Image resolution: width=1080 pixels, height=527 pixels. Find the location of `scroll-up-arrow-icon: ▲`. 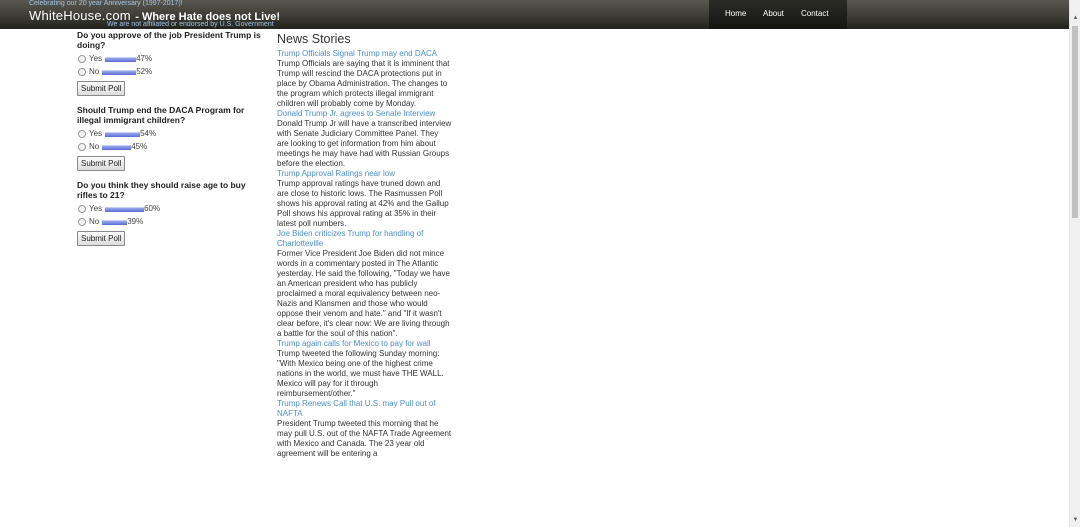

scroll-up-arrow-icon: ▲ is located at coordinates (1075, 18).